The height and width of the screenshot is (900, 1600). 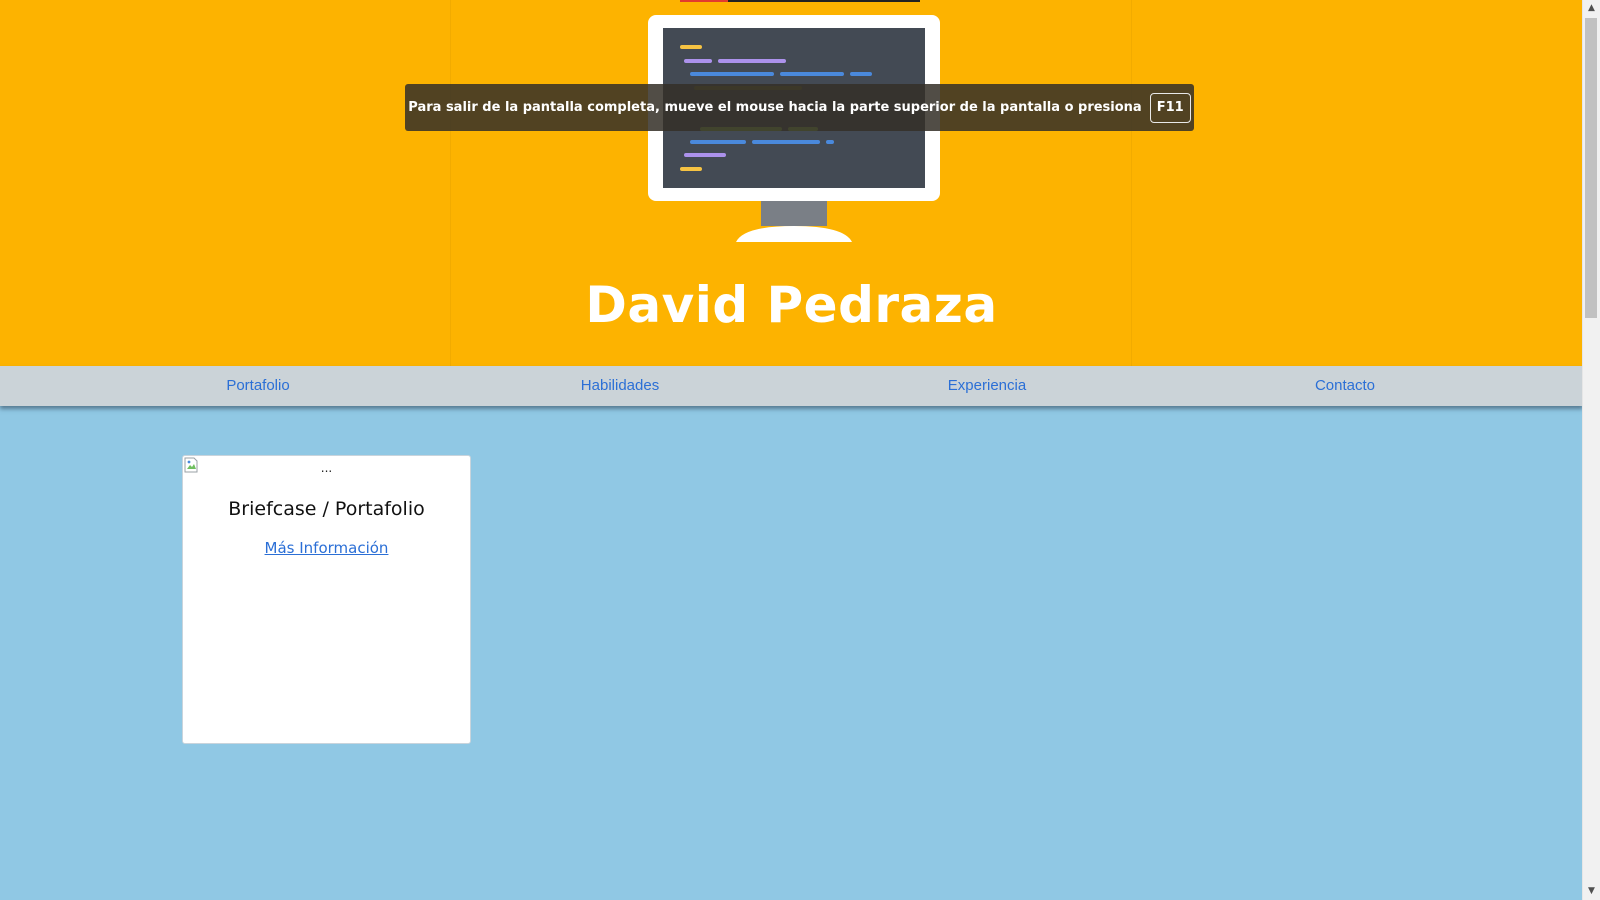 What do you see at coordinates (791, 305) in the screenshot?
I see `hero-name: David Pedraza` at bounding box center [791, 305].